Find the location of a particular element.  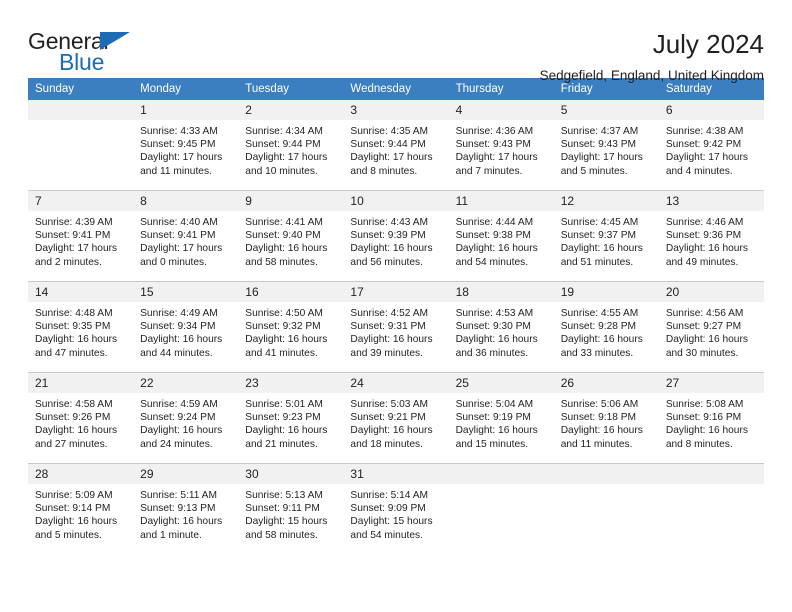

logo-text-blue: Blue is located at coordinates (82, 62).